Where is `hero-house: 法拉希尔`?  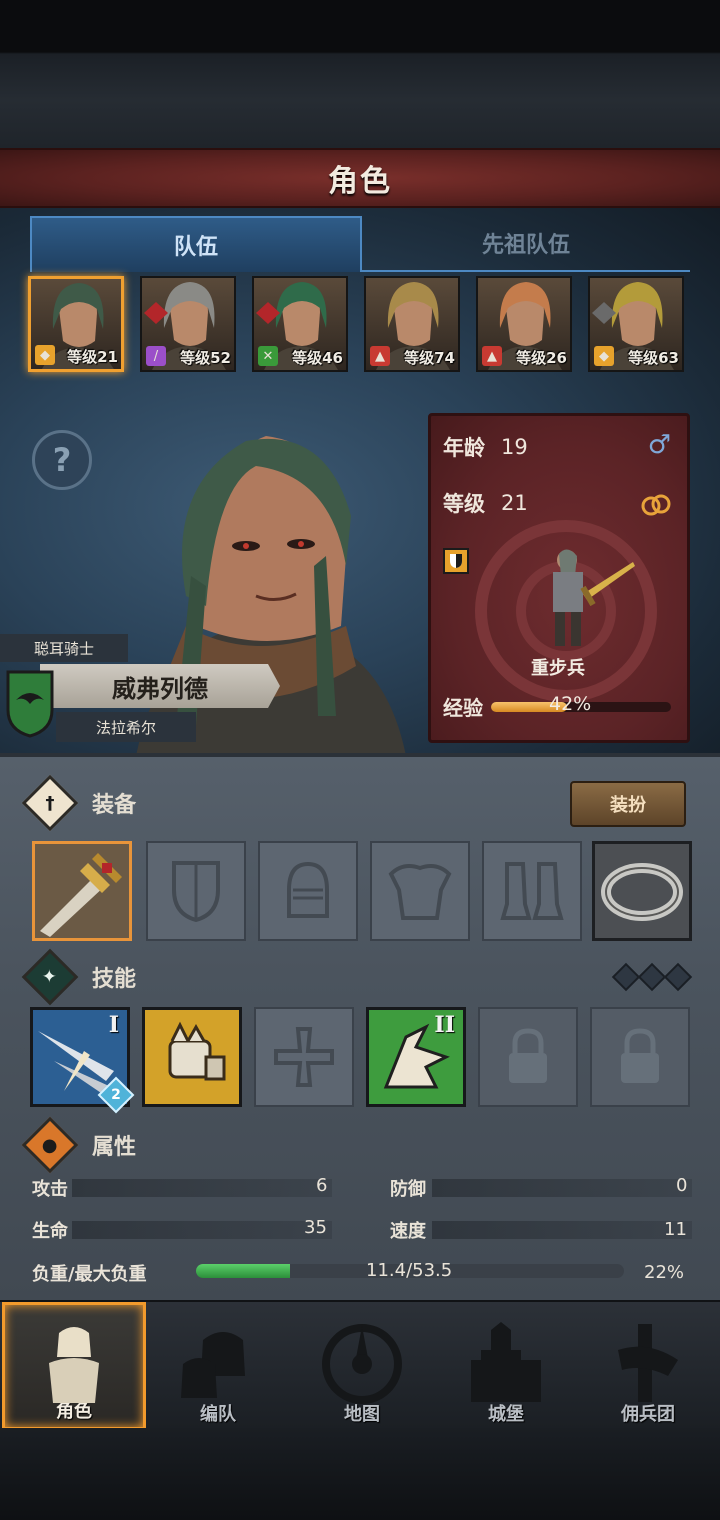 hero-house: 法拉希尔 is located at coordinates (126, 727).